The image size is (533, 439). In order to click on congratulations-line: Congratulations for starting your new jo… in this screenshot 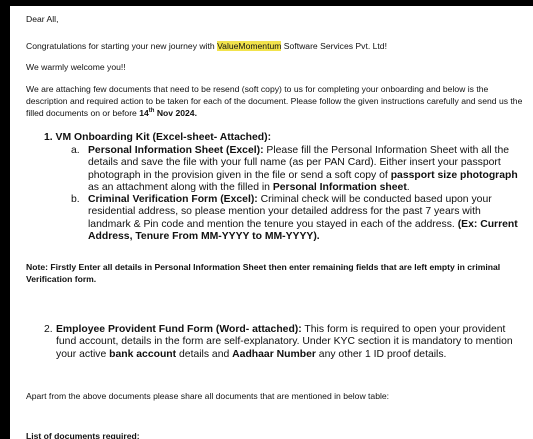, I will do `click(206, 47)`.